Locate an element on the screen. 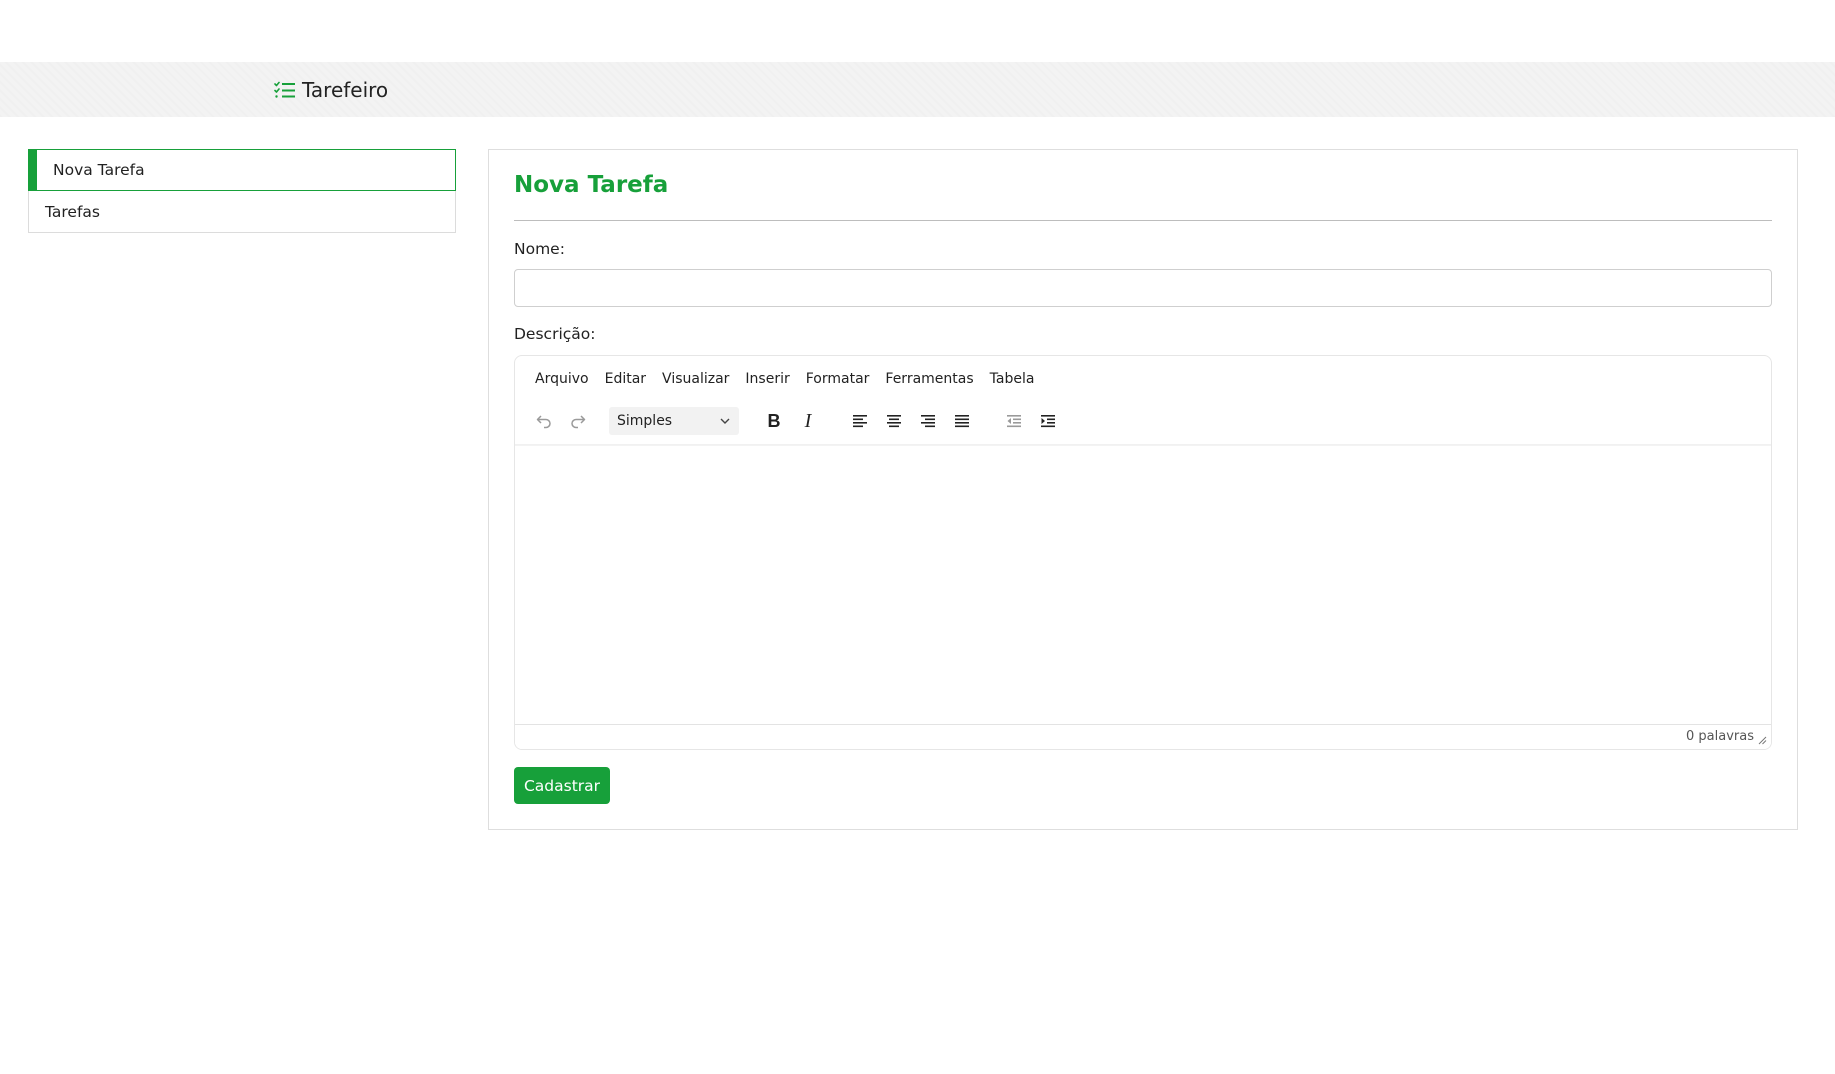  align-justify-icon is located at coordinates (962, 421).